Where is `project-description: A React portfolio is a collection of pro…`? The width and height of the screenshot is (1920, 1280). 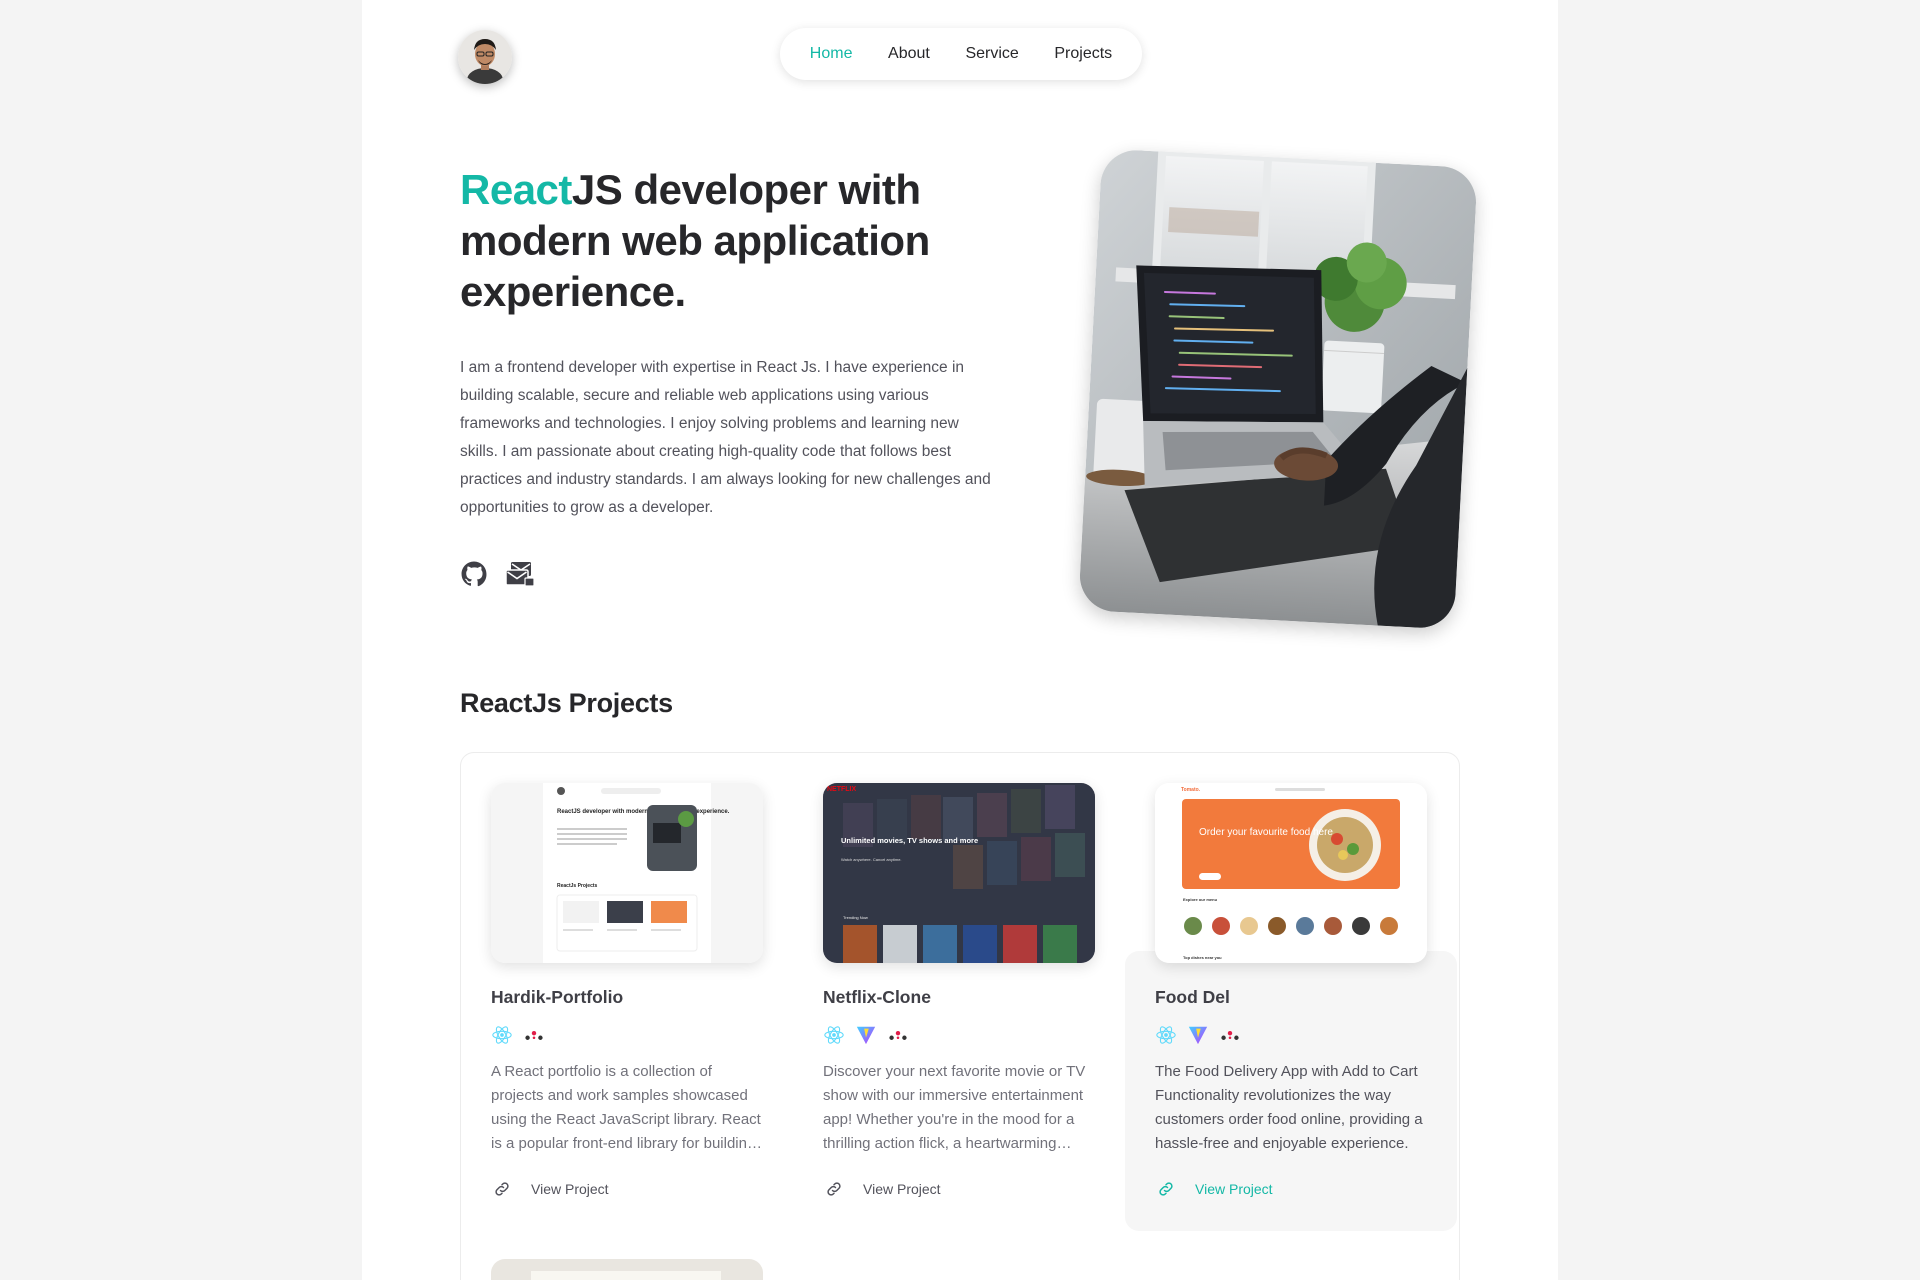 project-description: A React portfolio is a collection of pro… is located at coordinates (626, 1107).